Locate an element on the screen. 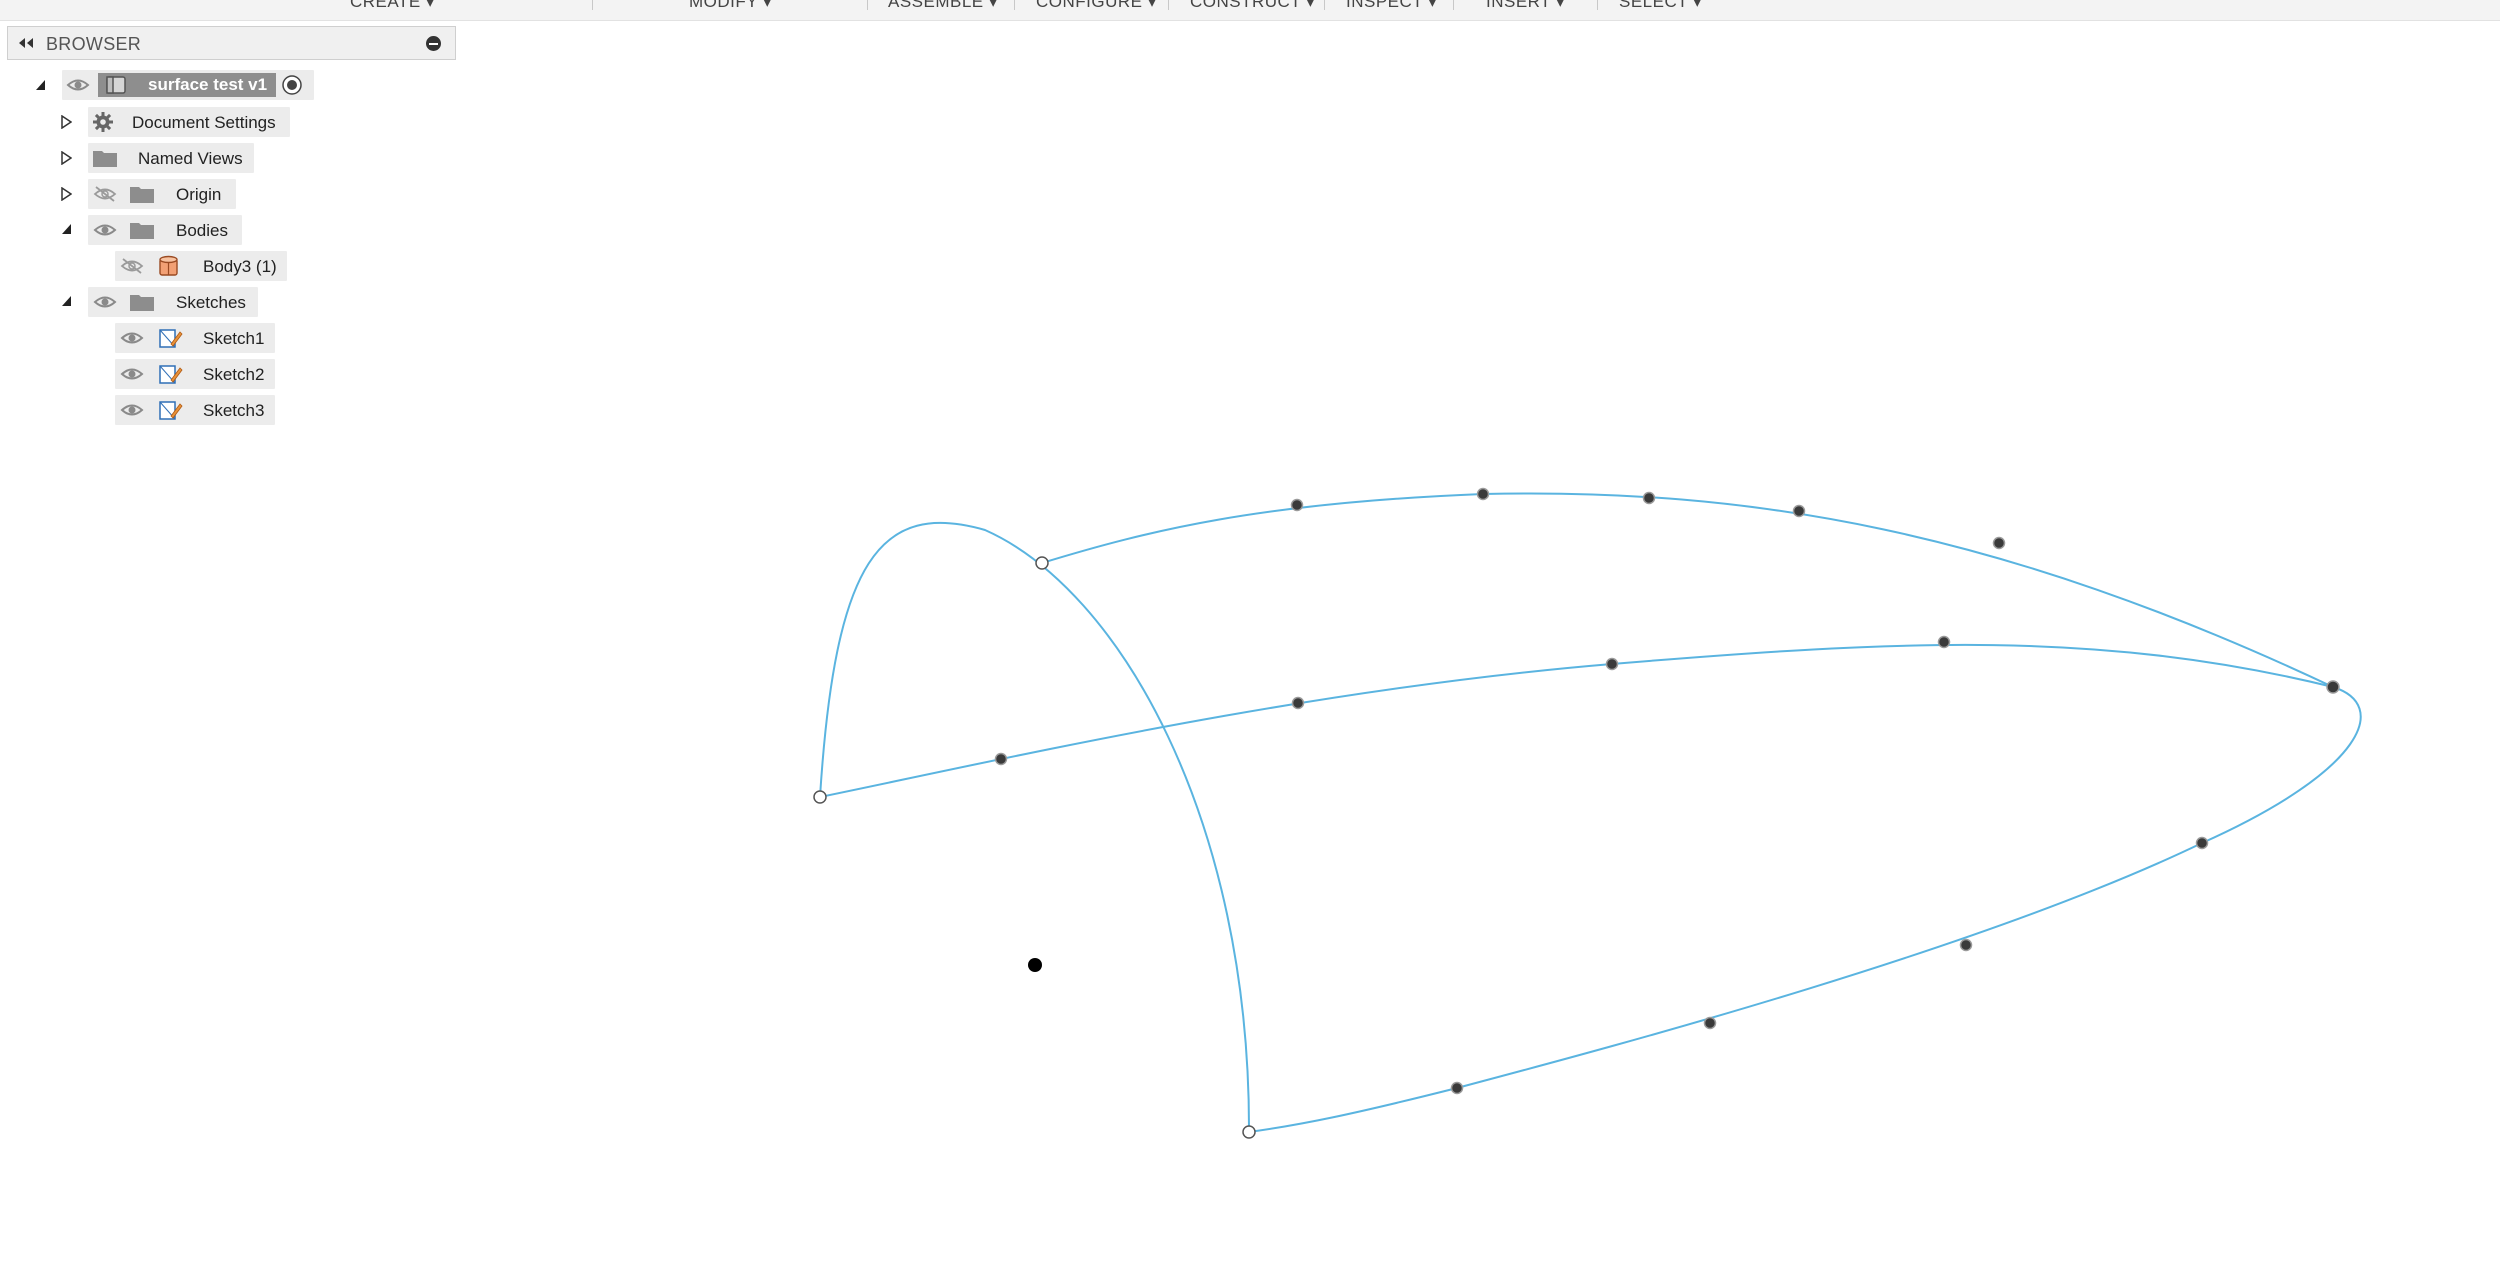  browser-item-label: Document Settings is located at coordinates (204, 122).